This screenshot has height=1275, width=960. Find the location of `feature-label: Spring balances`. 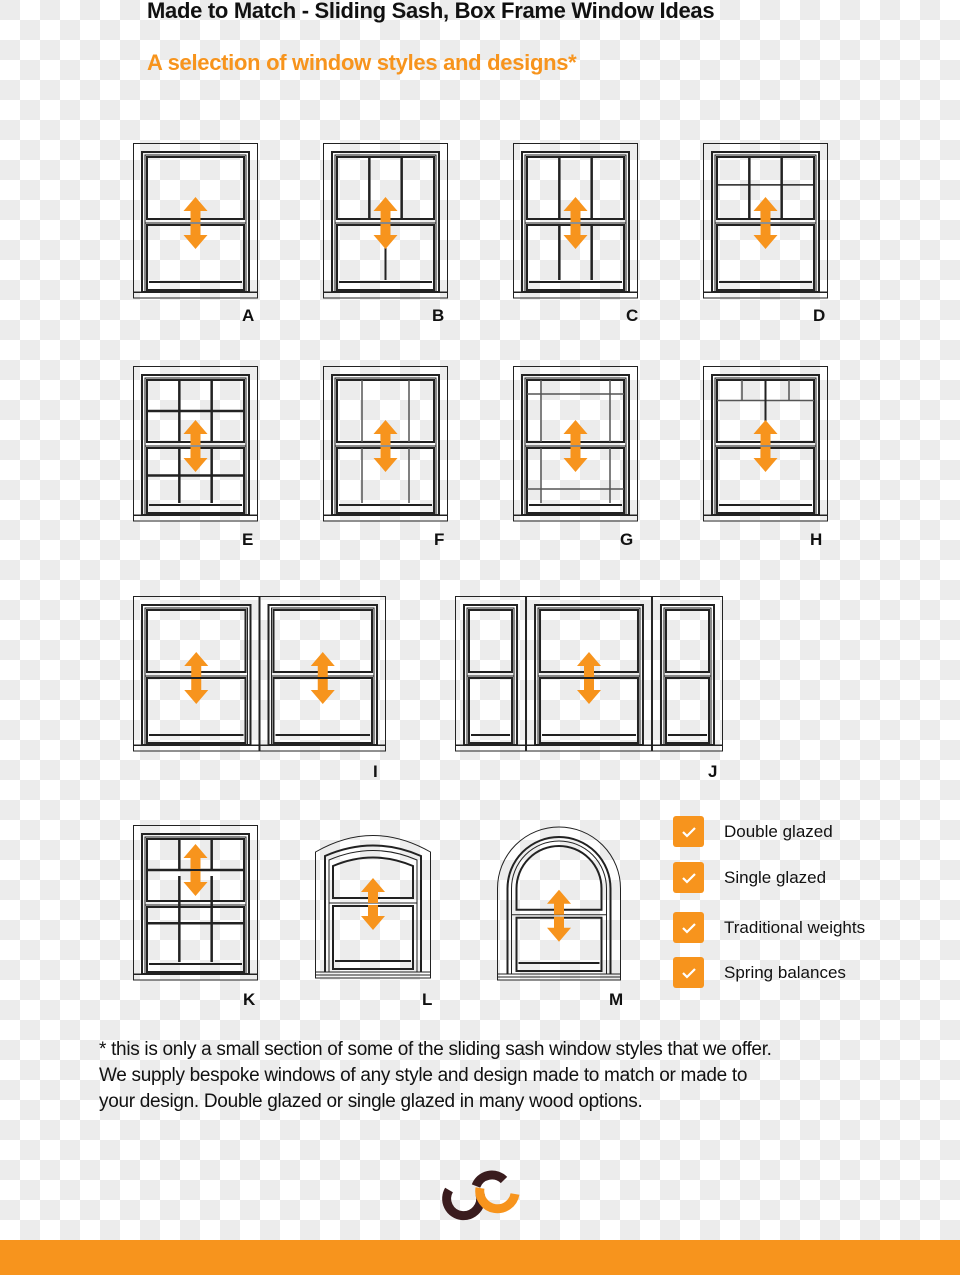

feature-label: Spring balances is located at coordinates (785, 972).